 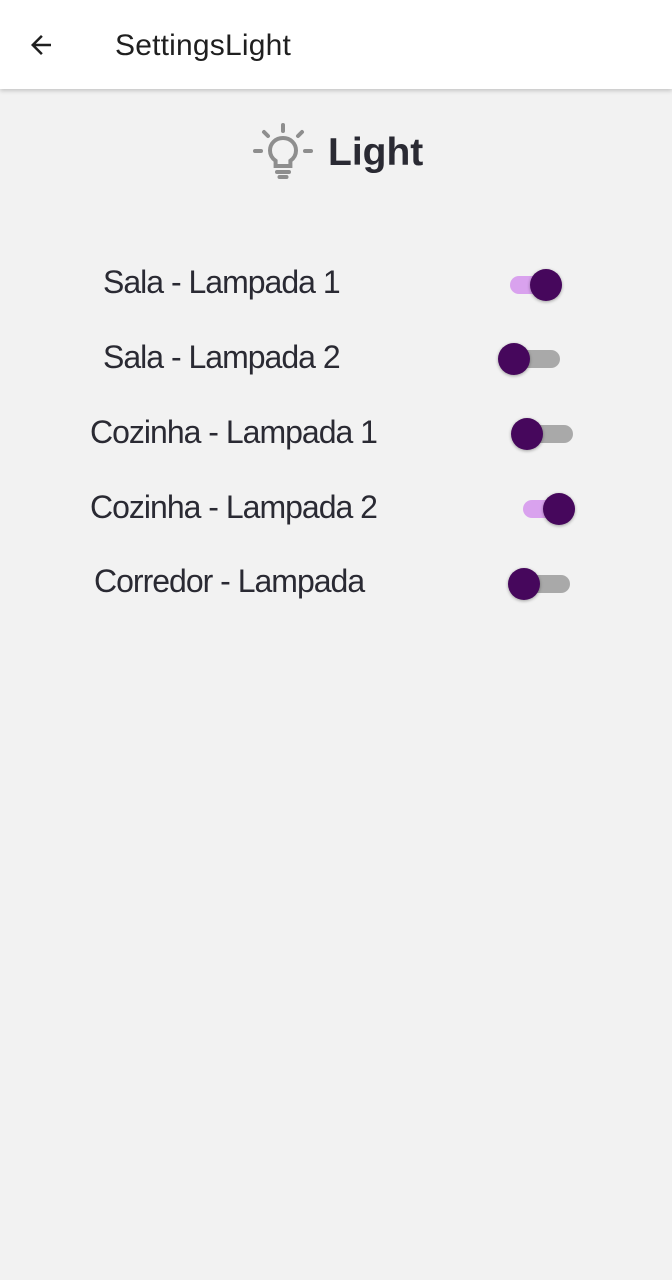 What do you see at coordinates (222, 357) in the screenshot?
I see `light-label-sala-2: Sala - Lampada 2` at bounding box center [222, 357].